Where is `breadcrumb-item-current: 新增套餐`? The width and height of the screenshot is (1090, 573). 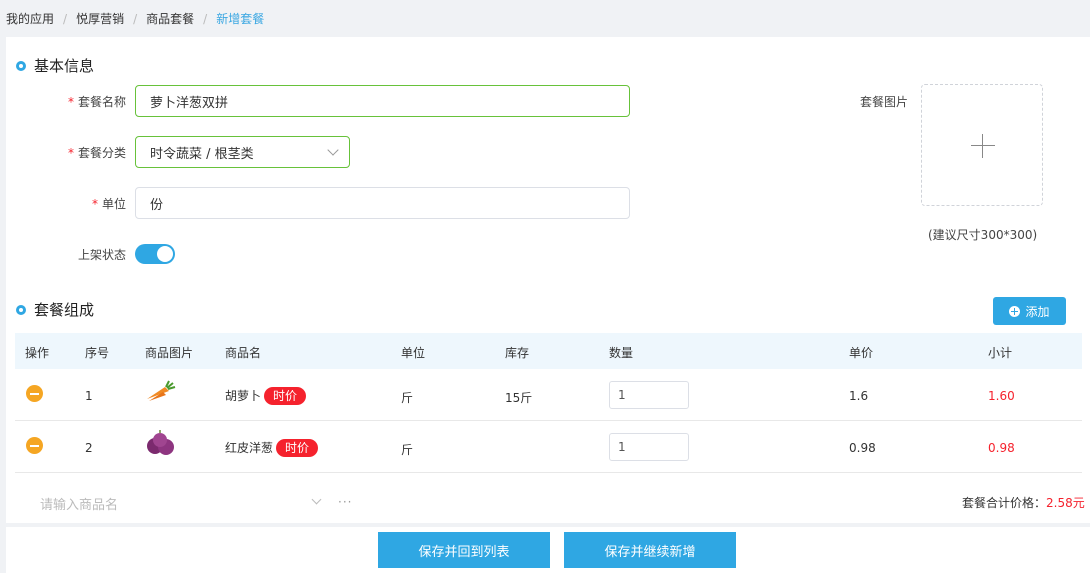
breadcrumb-item-current: 新增套餐 is located at coordinates (240, 19).